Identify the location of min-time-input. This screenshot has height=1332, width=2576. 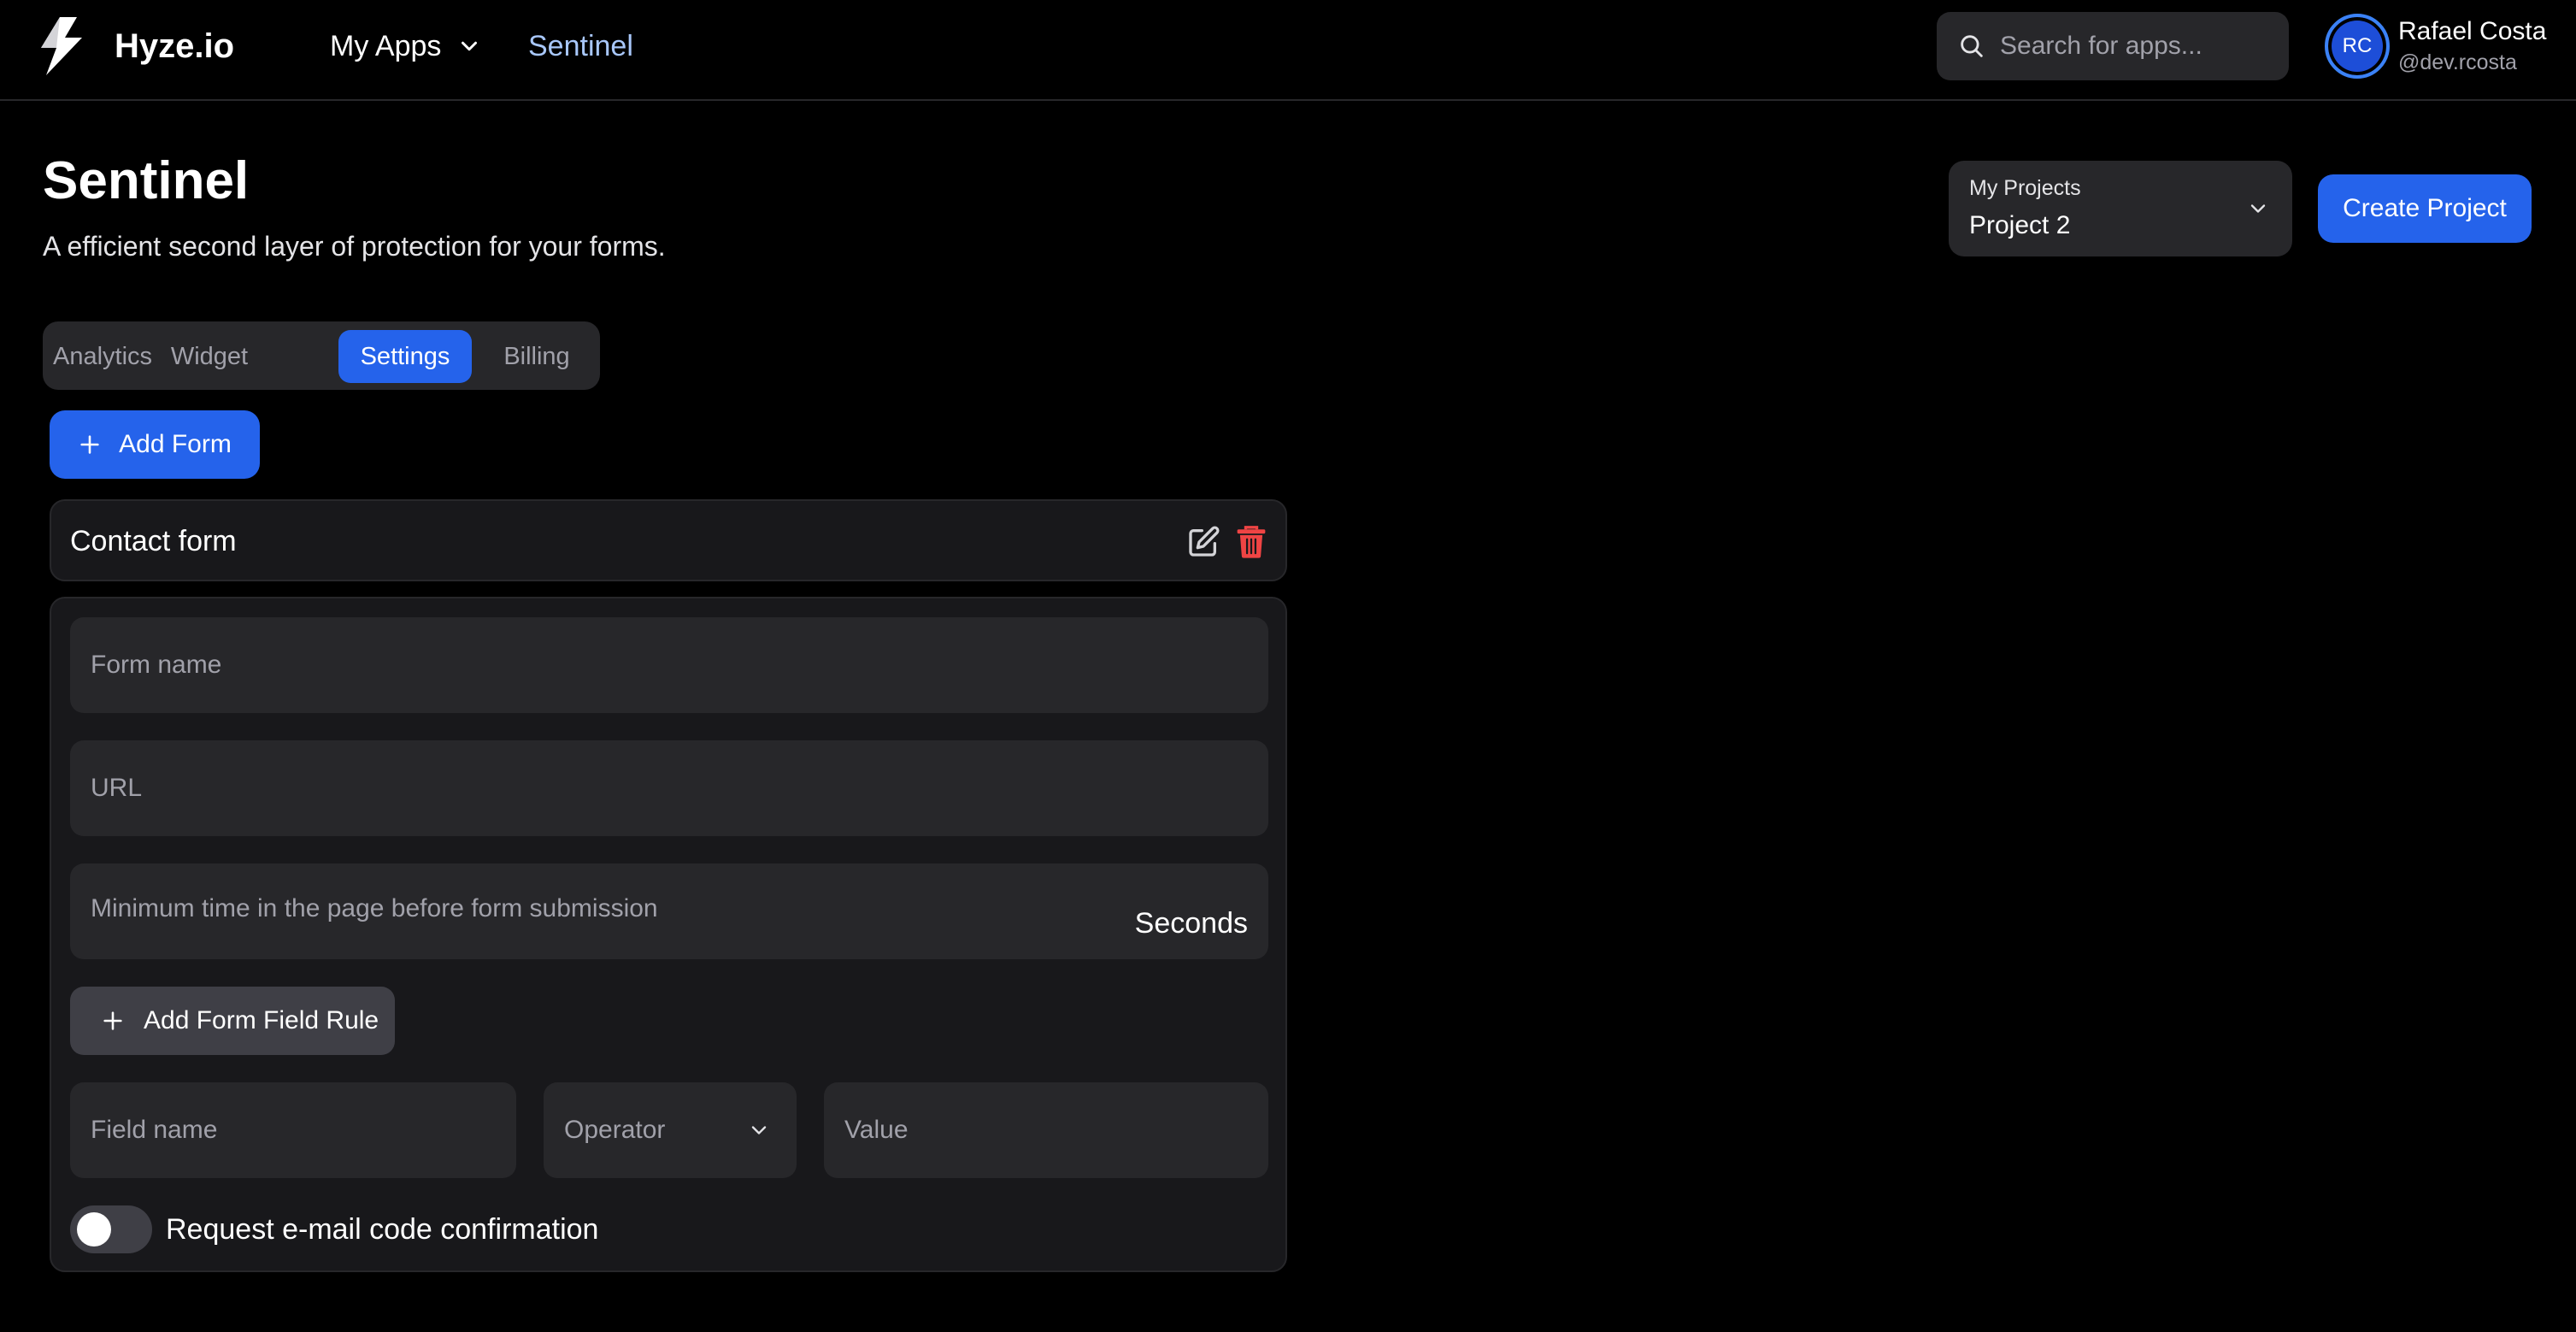
(595, 908).